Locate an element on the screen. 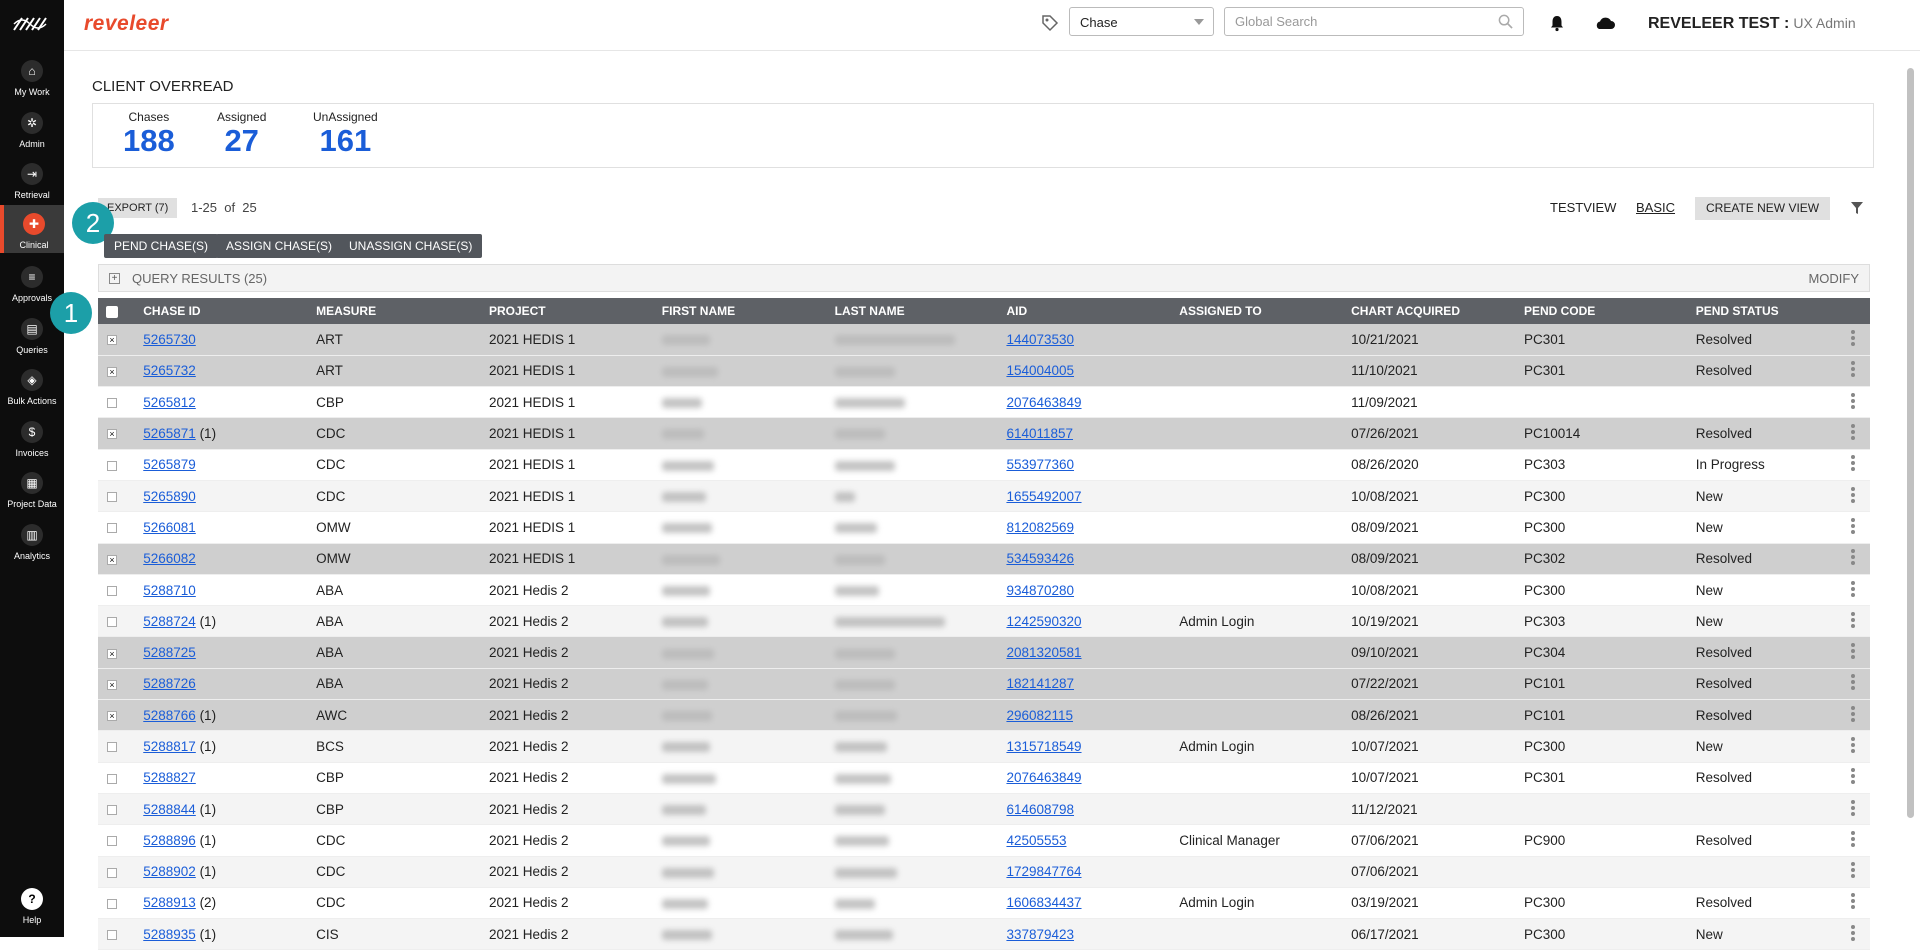 The image size is (1920, 950). aid-link: 553977360 is located at coordinates (1040, 464).